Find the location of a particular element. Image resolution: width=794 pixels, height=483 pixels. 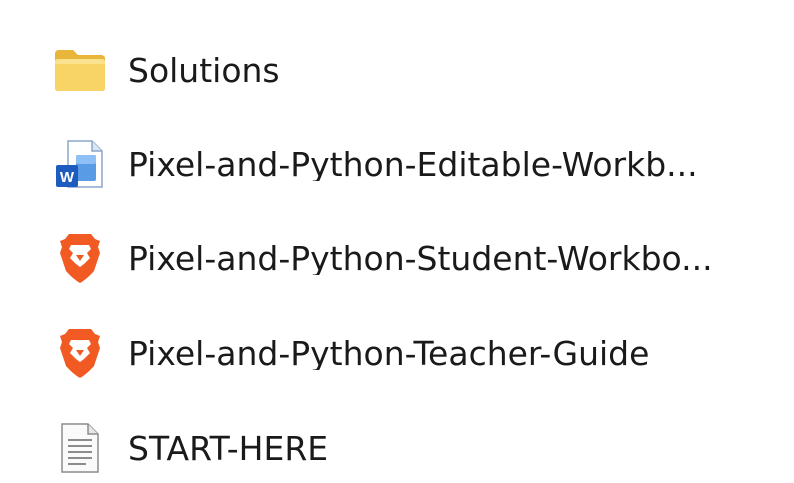

file-item-start-here: START-HERE is located at coordinates (415, 448).